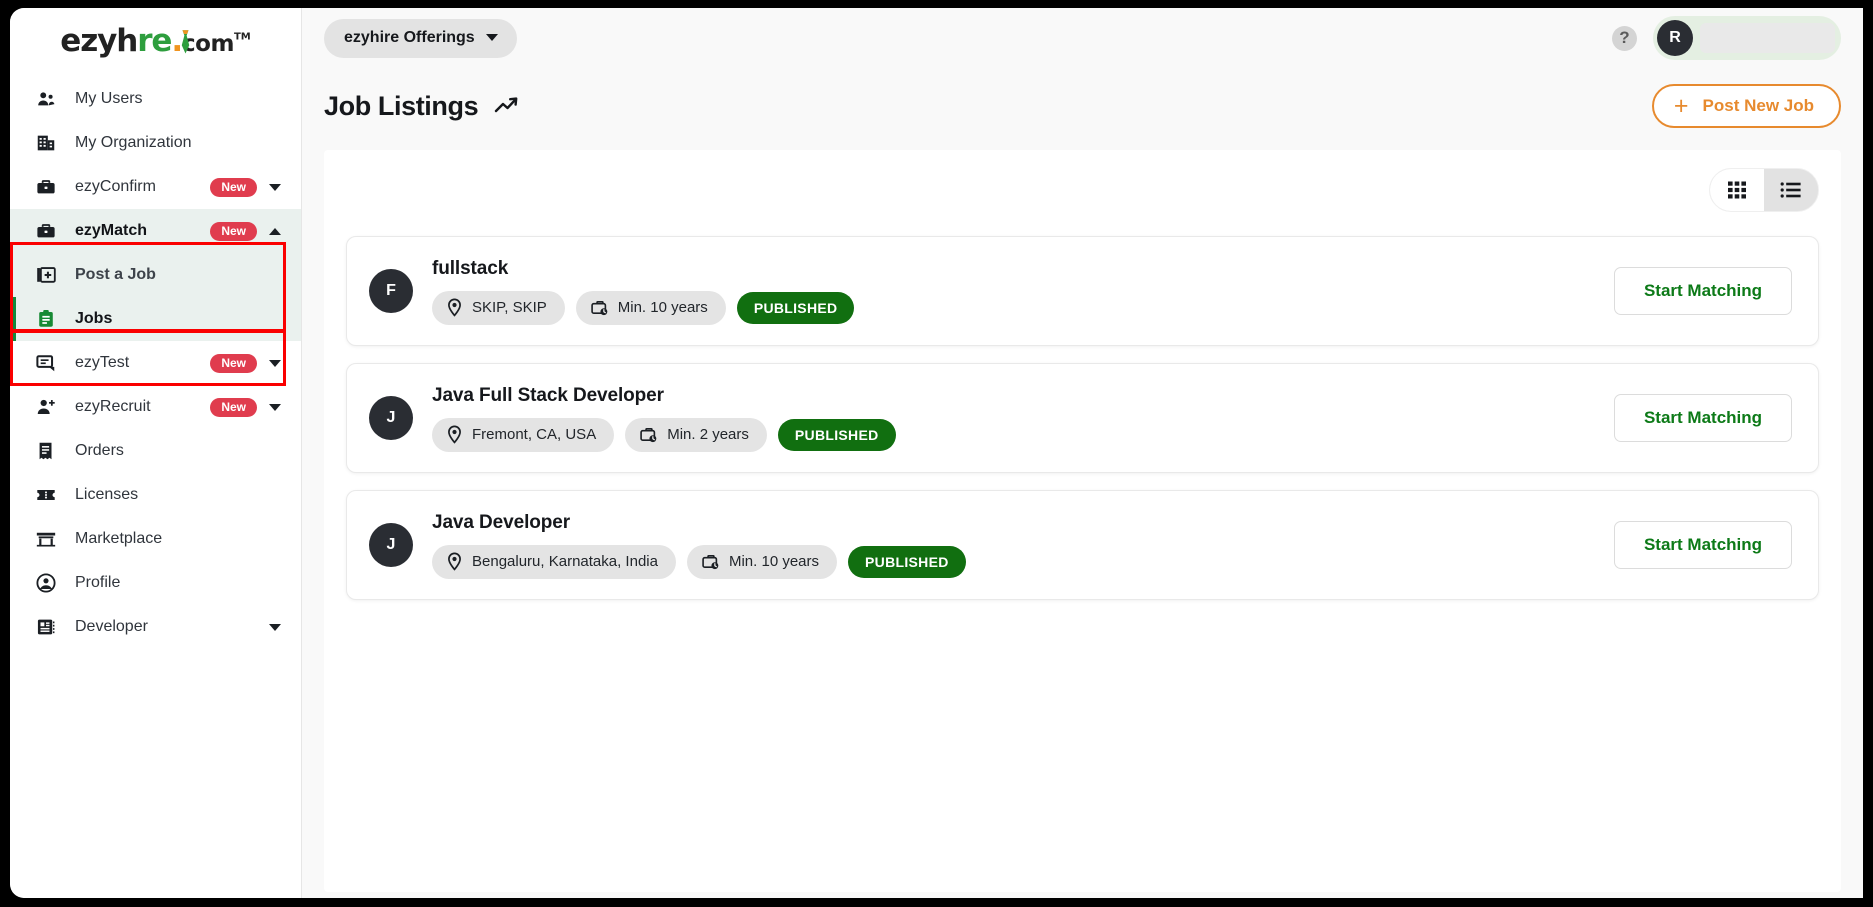 The image size is (1873, 907). What do you see at coordinates (46, 99) in the screenshot?
I see `users-icon` at bounding box center [46, 99].